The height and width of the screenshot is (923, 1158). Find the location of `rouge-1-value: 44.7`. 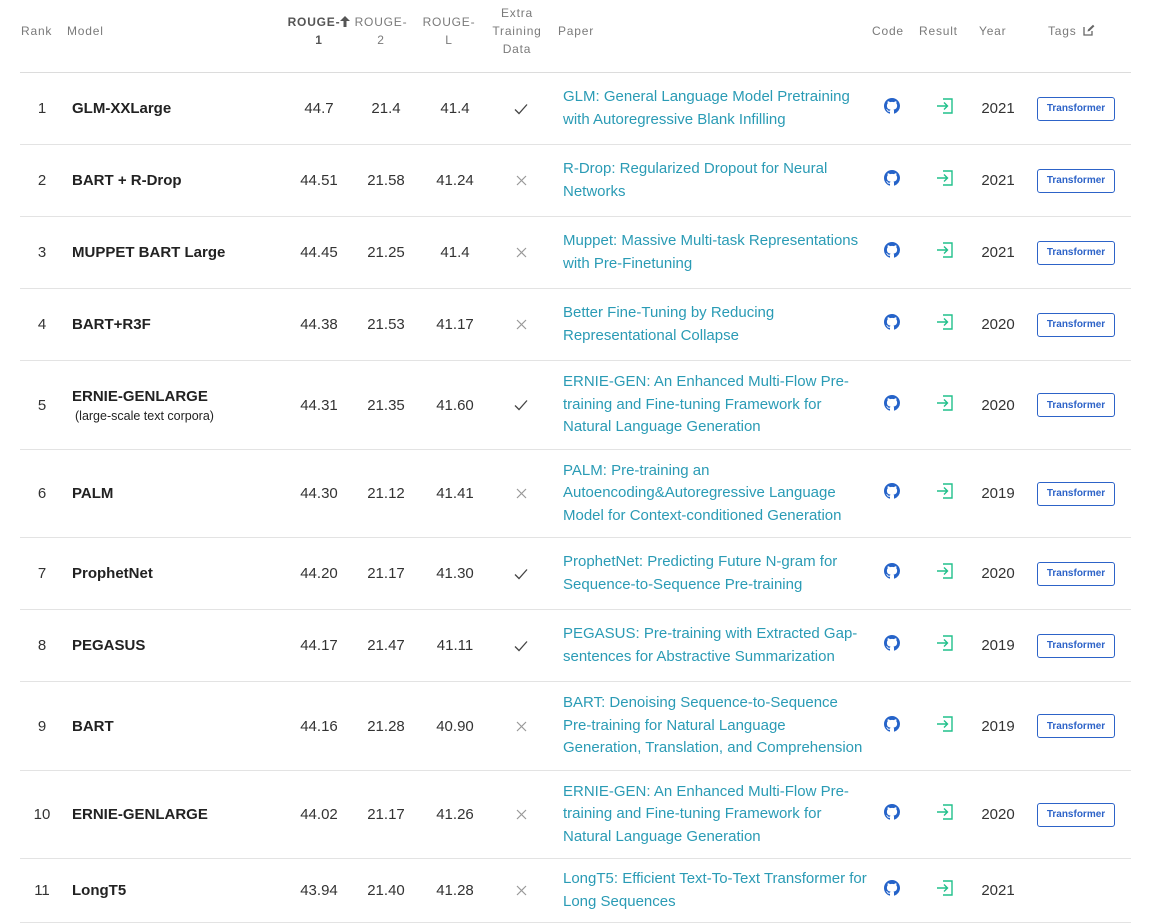

rouge-1-value: 44.7 is located at coordinates (319, 108).